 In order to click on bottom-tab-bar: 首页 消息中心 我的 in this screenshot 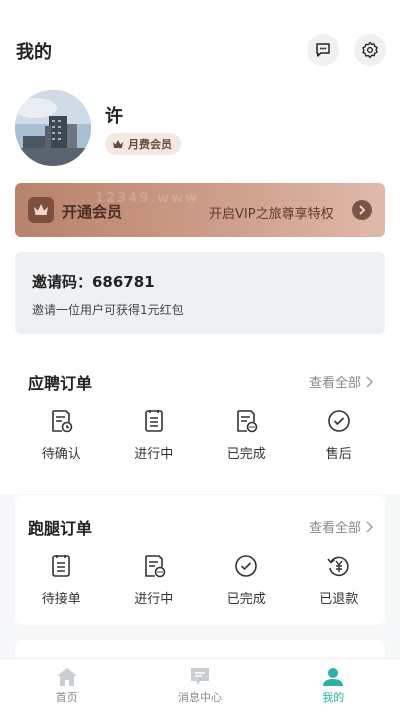, I will do `click(200, 684)`.